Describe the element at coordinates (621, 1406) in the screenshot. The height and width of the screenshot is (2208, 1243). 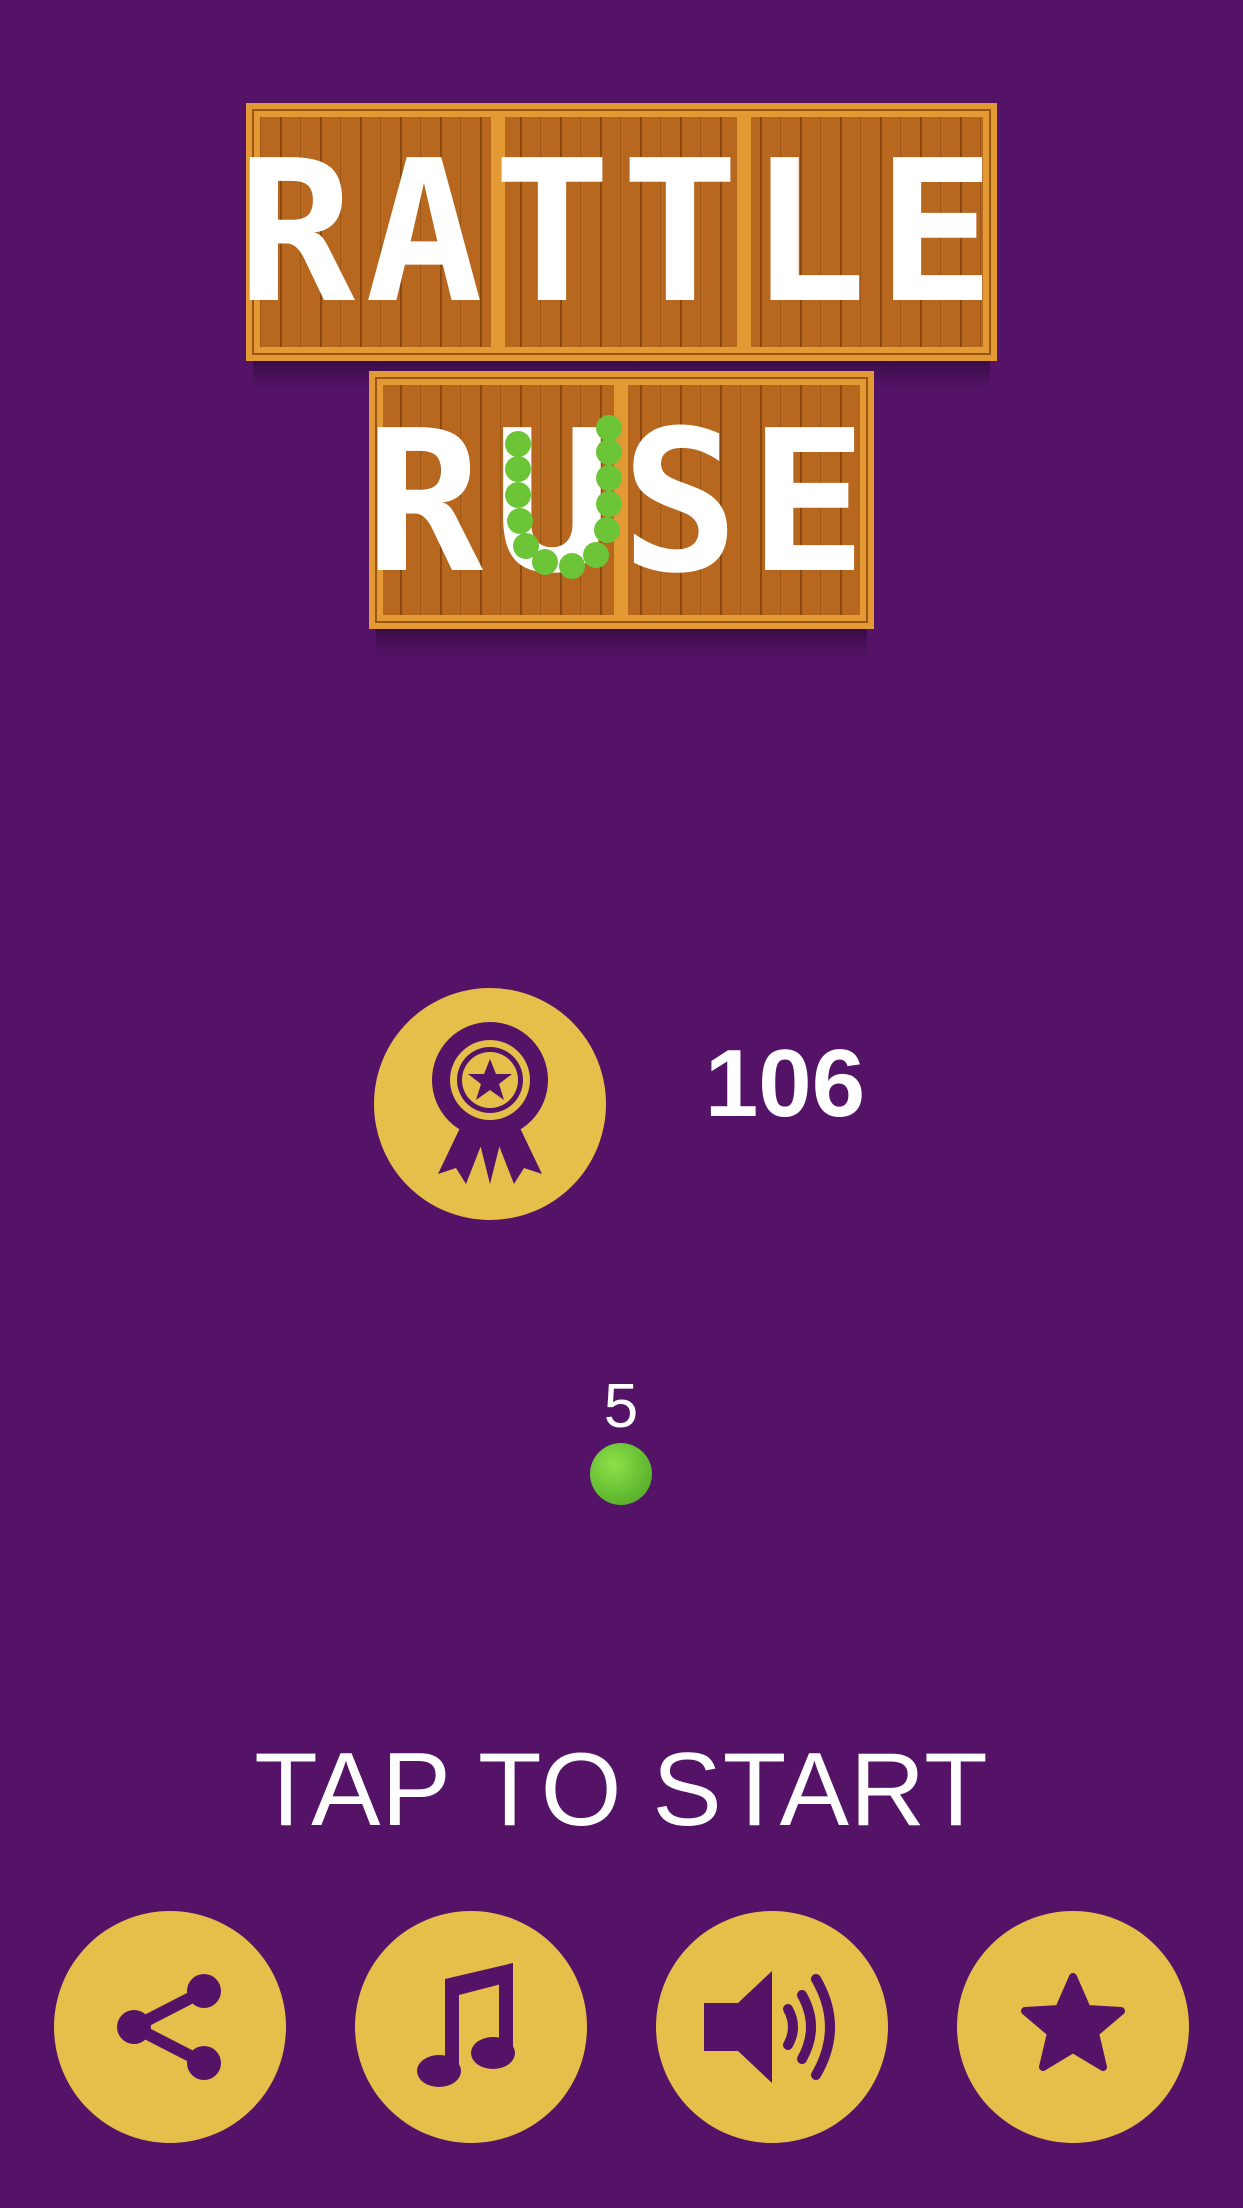
I see `snake-length-counter: 5` at that location.